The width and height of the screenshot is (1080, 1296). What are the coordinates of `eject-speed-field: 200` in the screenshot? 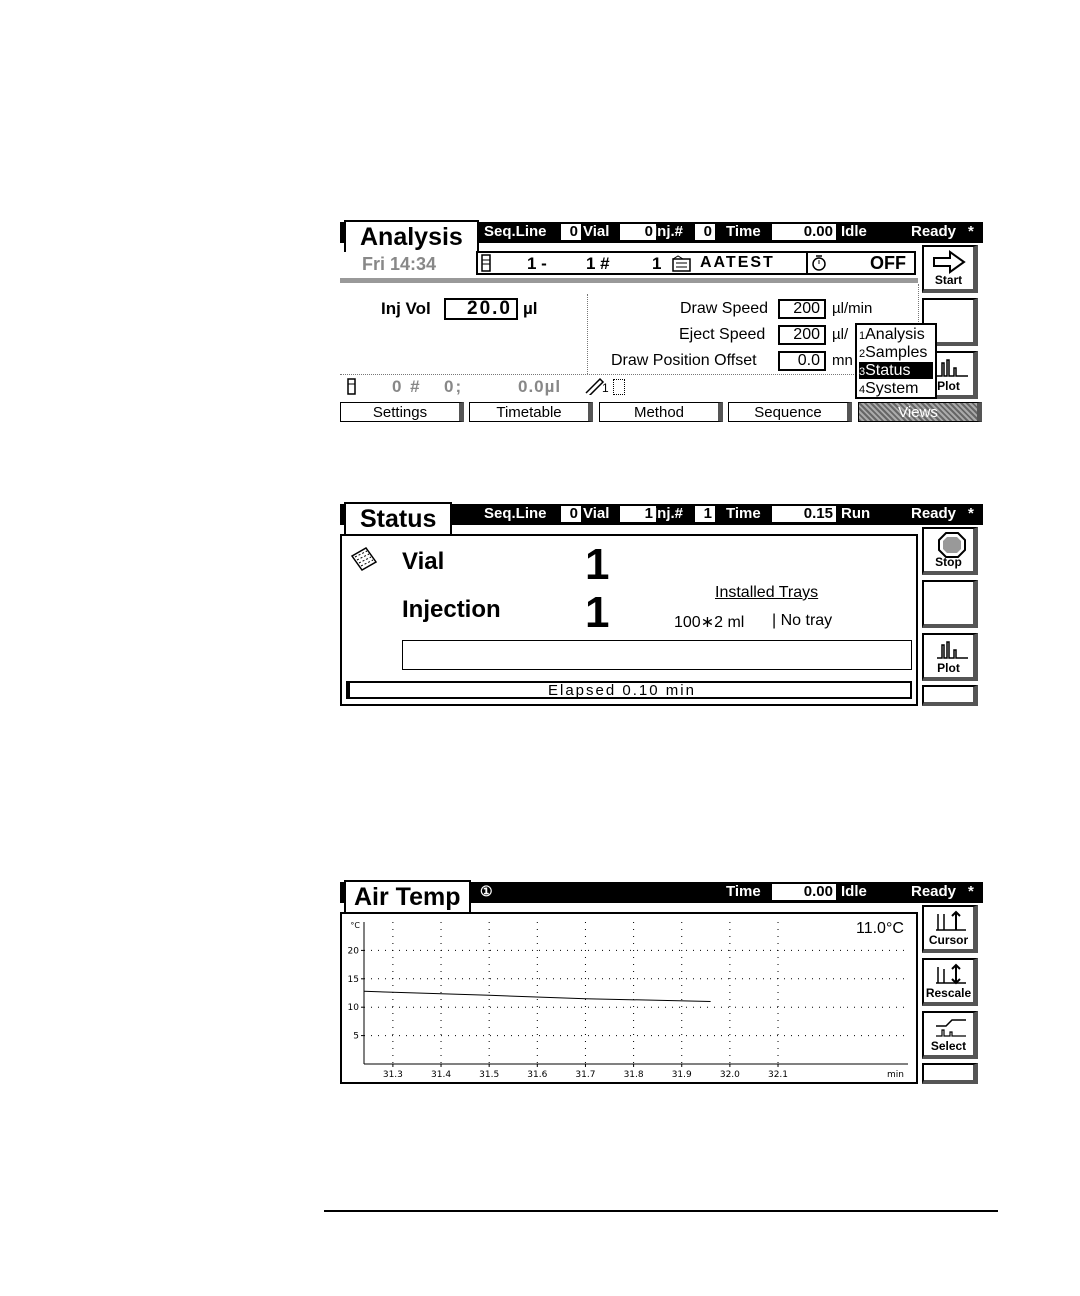 It's located at (802, 335).